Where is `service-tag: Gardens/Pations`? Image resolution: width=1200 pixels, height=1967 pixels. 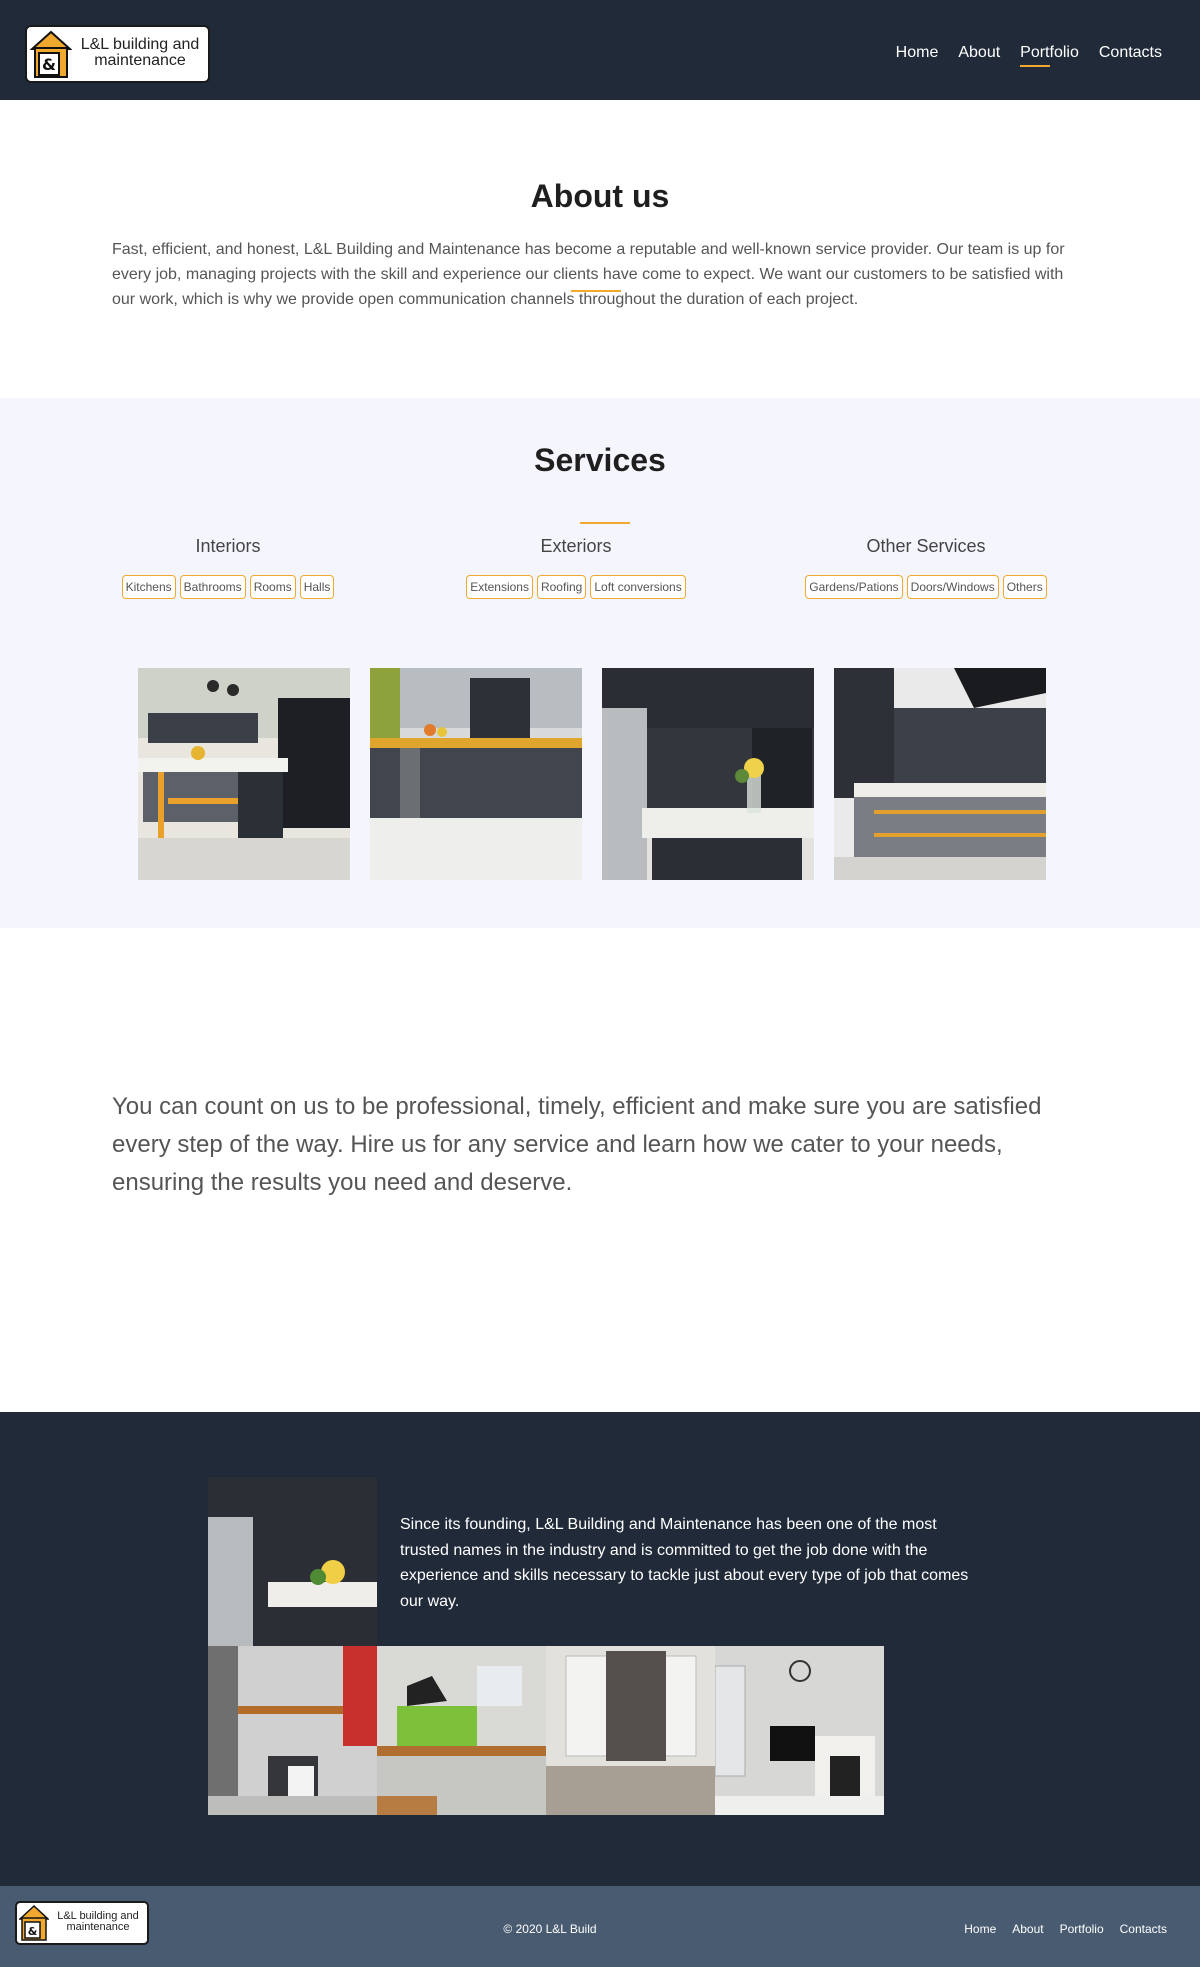 service-tag: Gardens/Pations is located at coordinates (854, 587).